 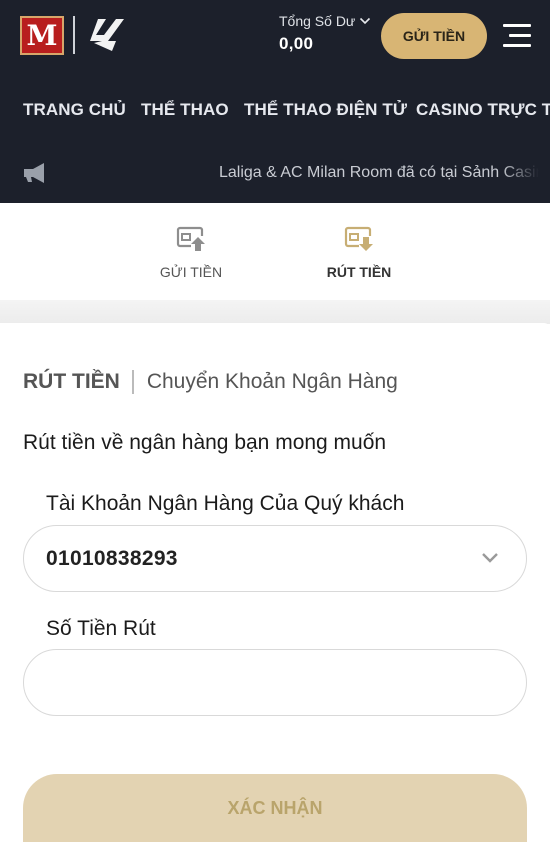 What do you see at coordinates (275, 682) in the screenshot?
I see `amount-input` at bounding box center [275, 682].